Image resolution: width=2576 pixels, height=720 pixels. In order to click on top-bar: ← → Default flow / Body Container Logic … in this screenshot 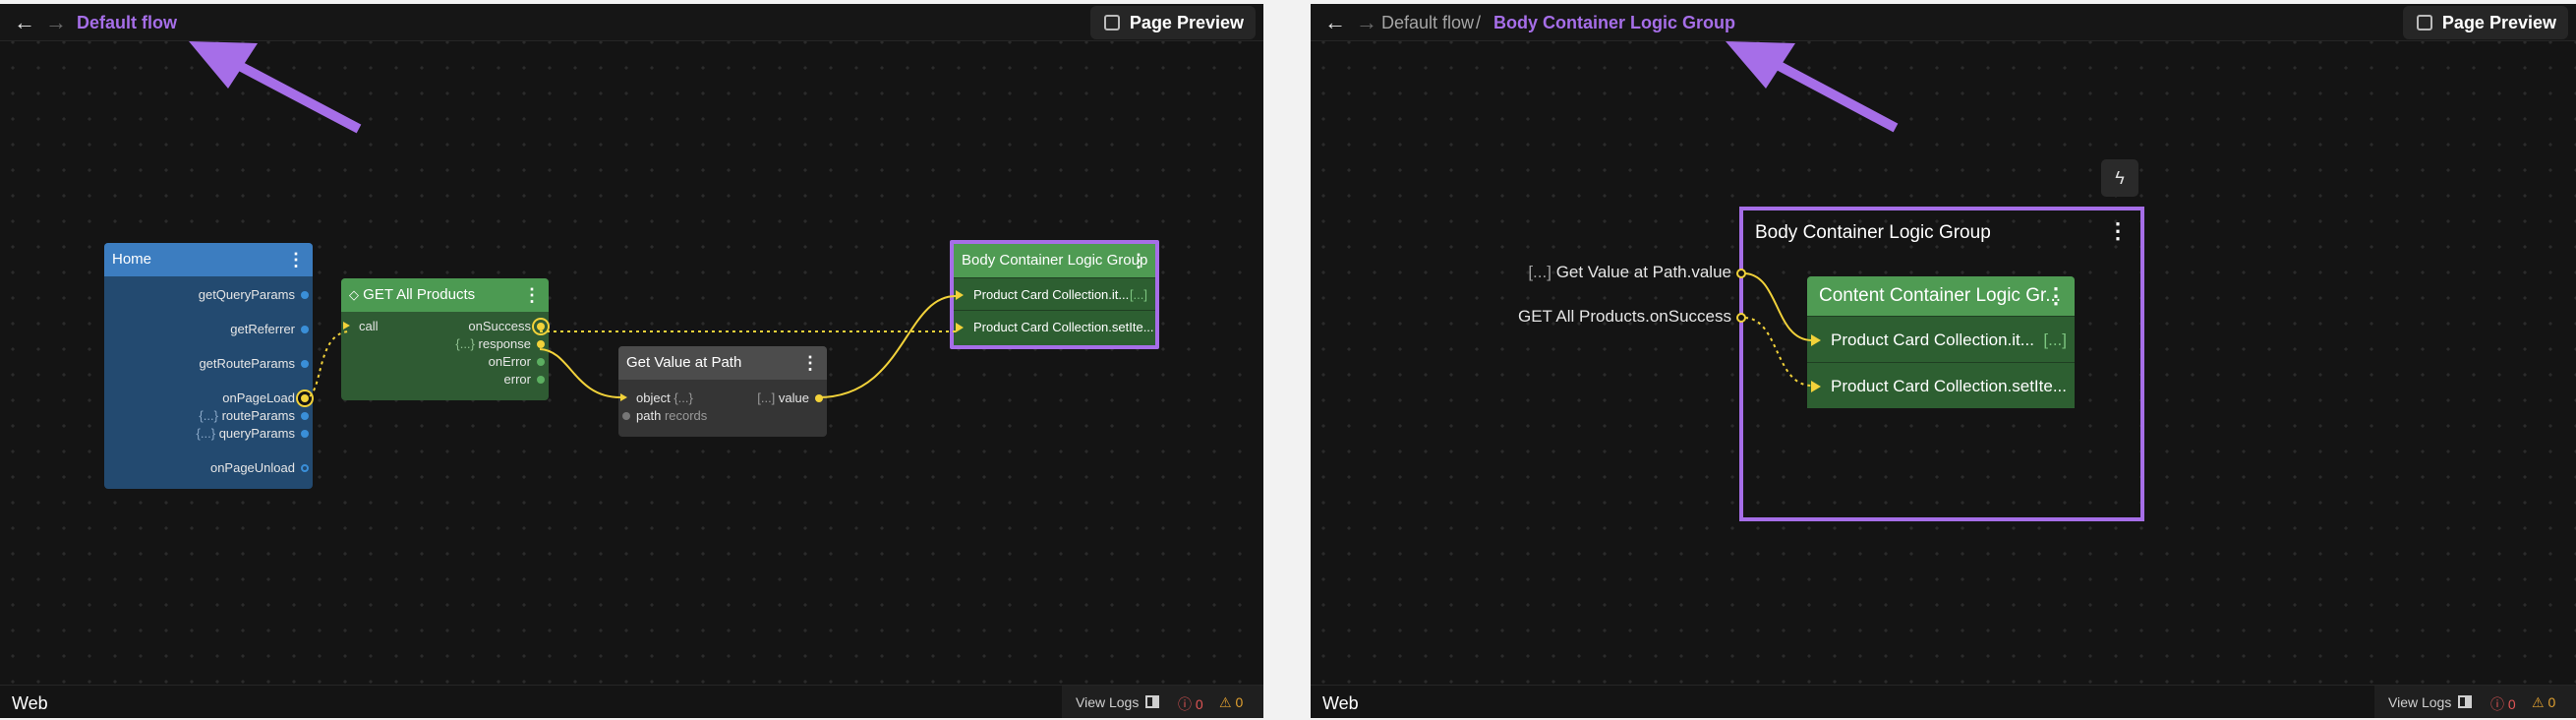, I will do `click(1943, 22)`.